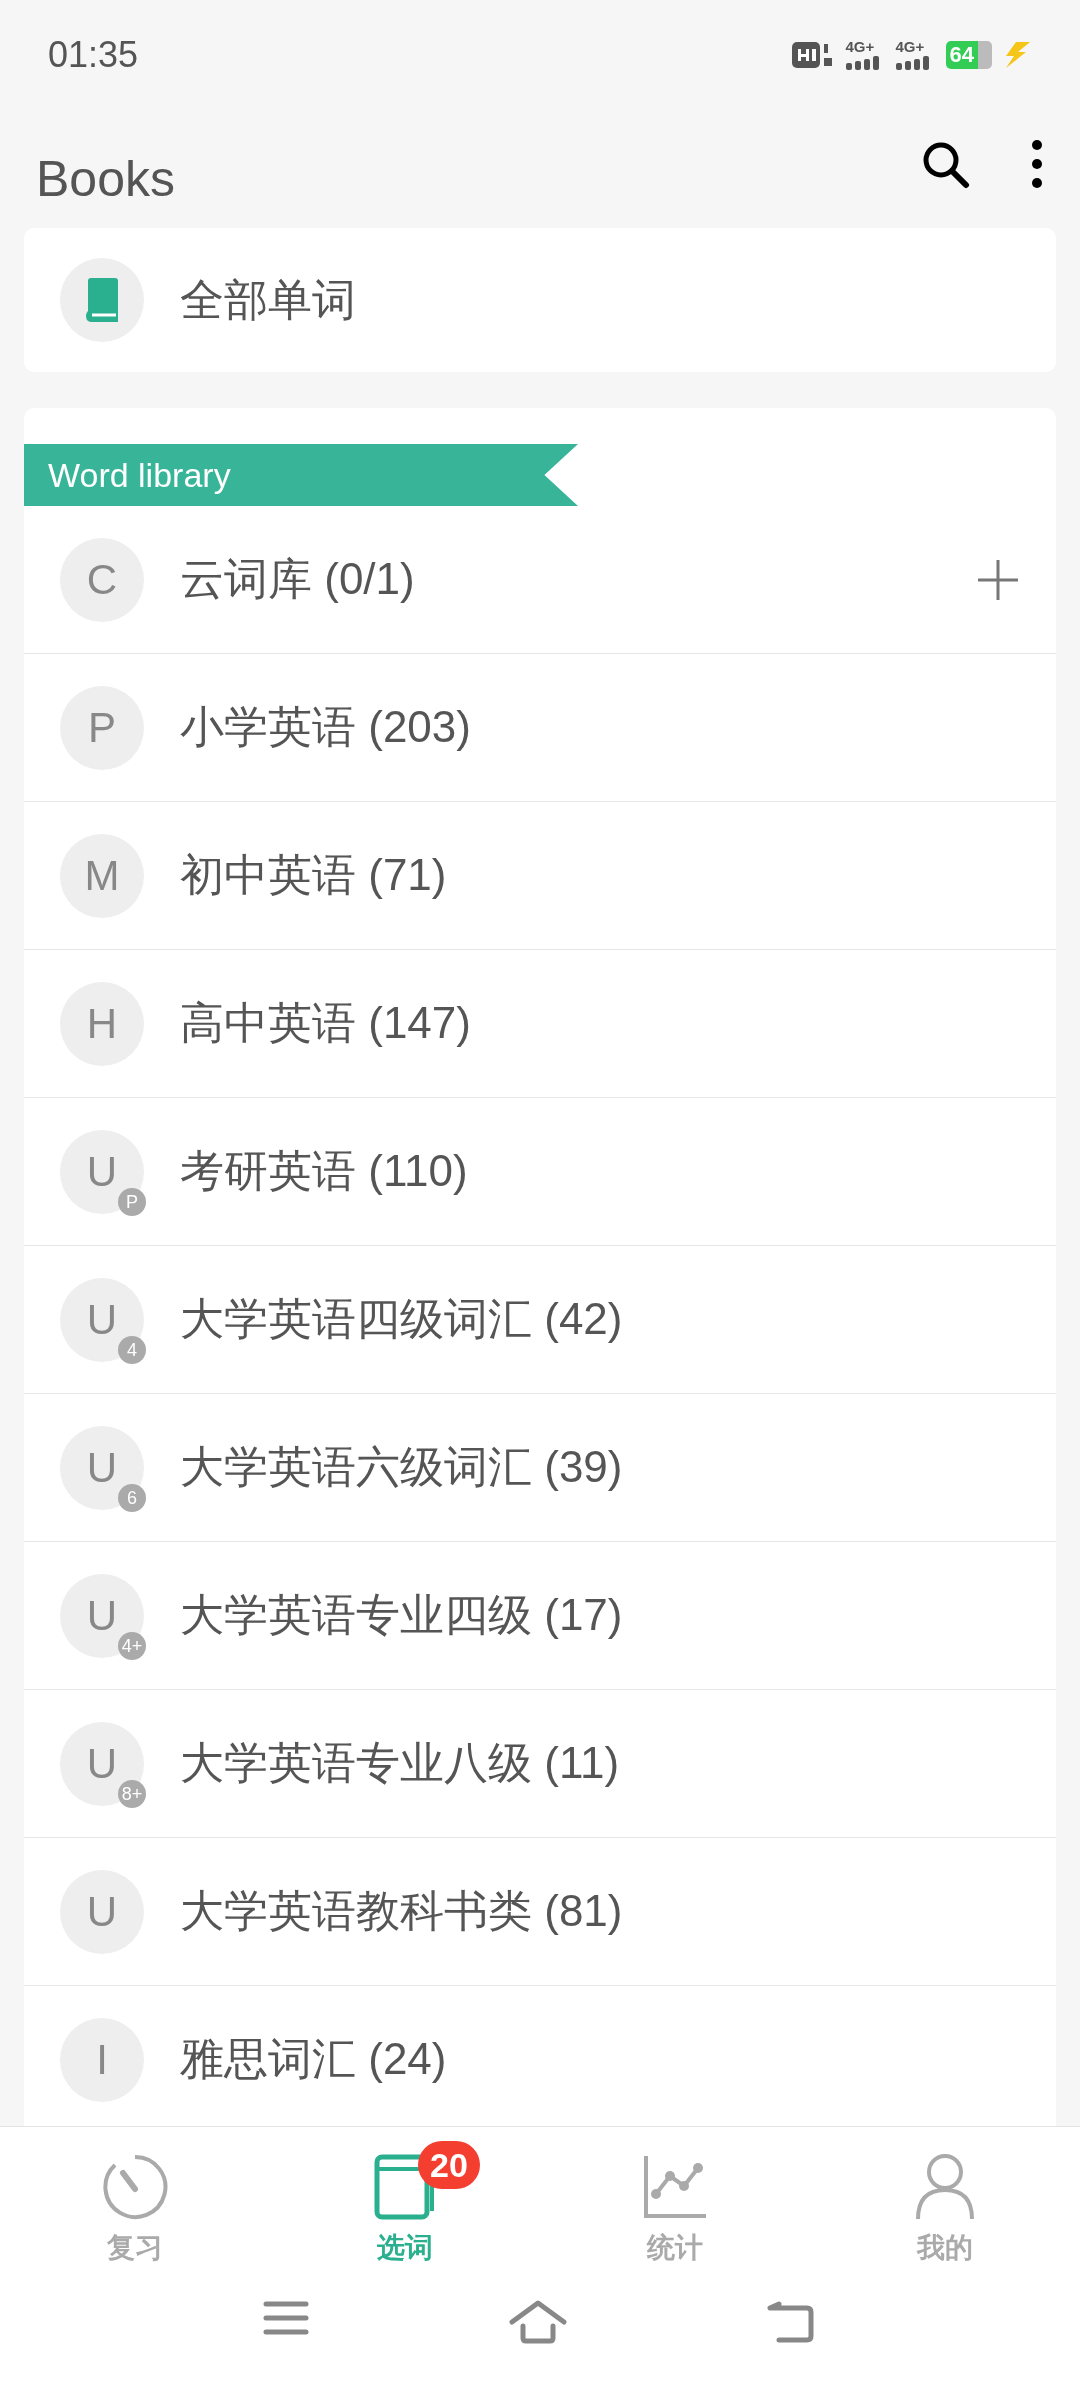 Image resolution: width=1080 pixels, height=2400 pixels. What do you see at coordinates (132, 1497) in the screenshot?
I see `level-badge: 6` at bounding box center [132, 1497].